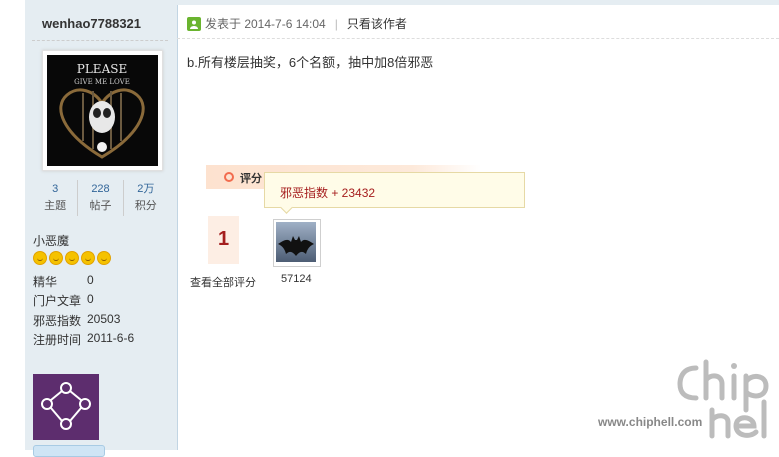  What do you see at coordinates (45, 282) in the screenshot?
I see `info-digest-label: 精华` at bounding box center [45, 282].